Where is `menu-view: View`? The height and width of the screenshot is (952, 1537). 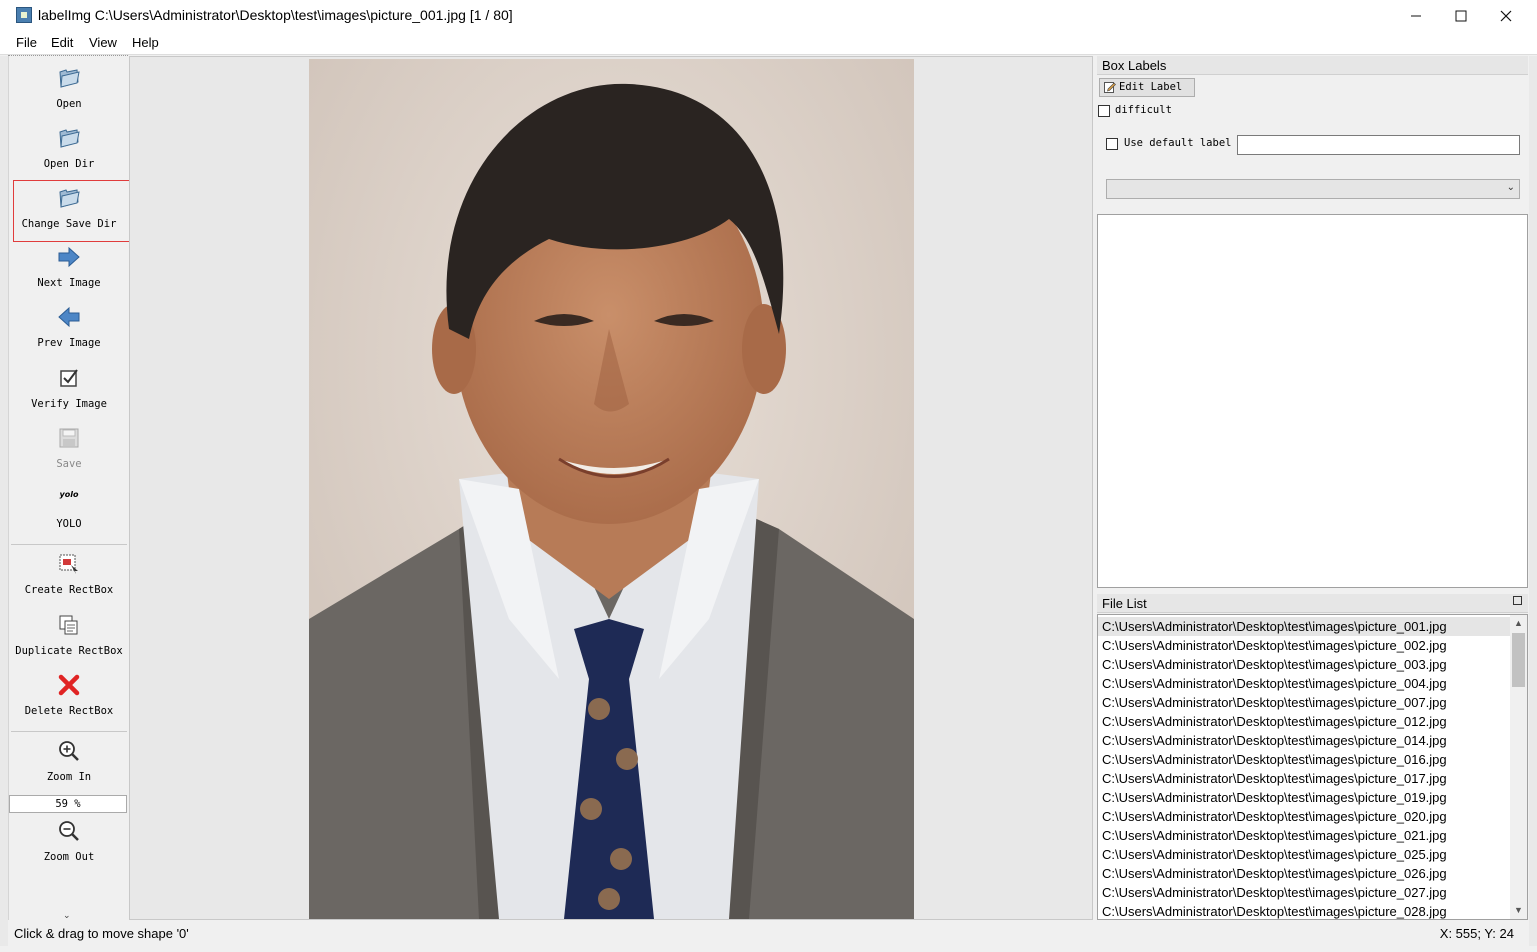
menu-view: View is located at coordinates (103, 42).